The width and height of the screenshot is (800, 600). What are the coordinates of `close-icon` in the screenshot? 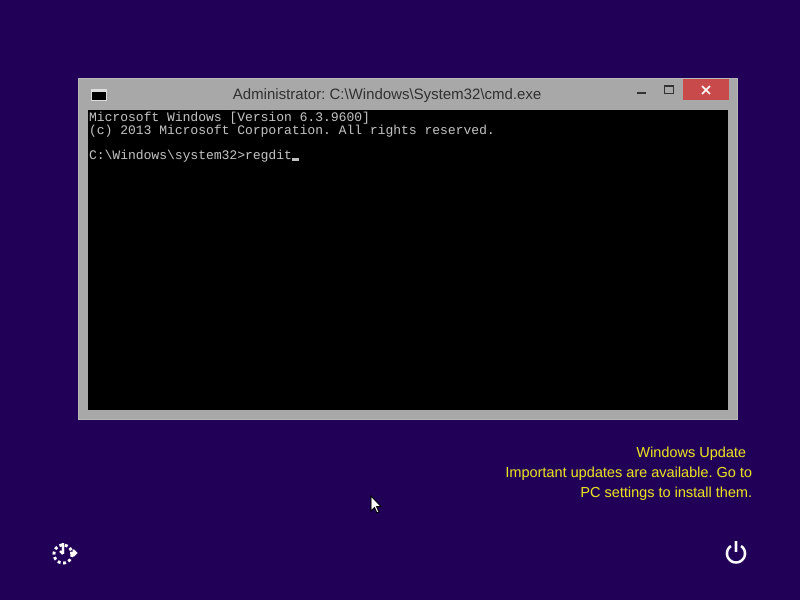 It's located at (706, 89).